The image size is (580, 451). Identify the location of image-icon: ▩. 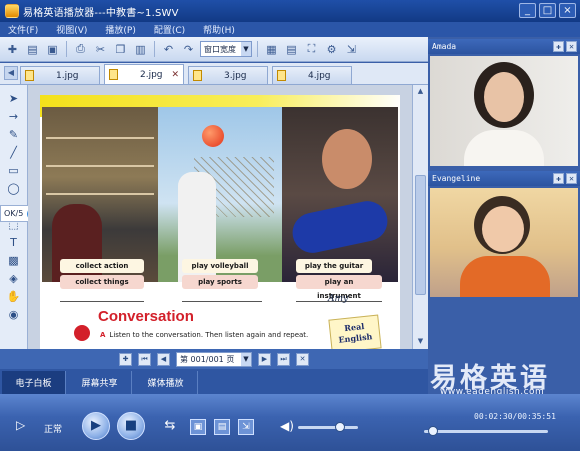
(14, 260).